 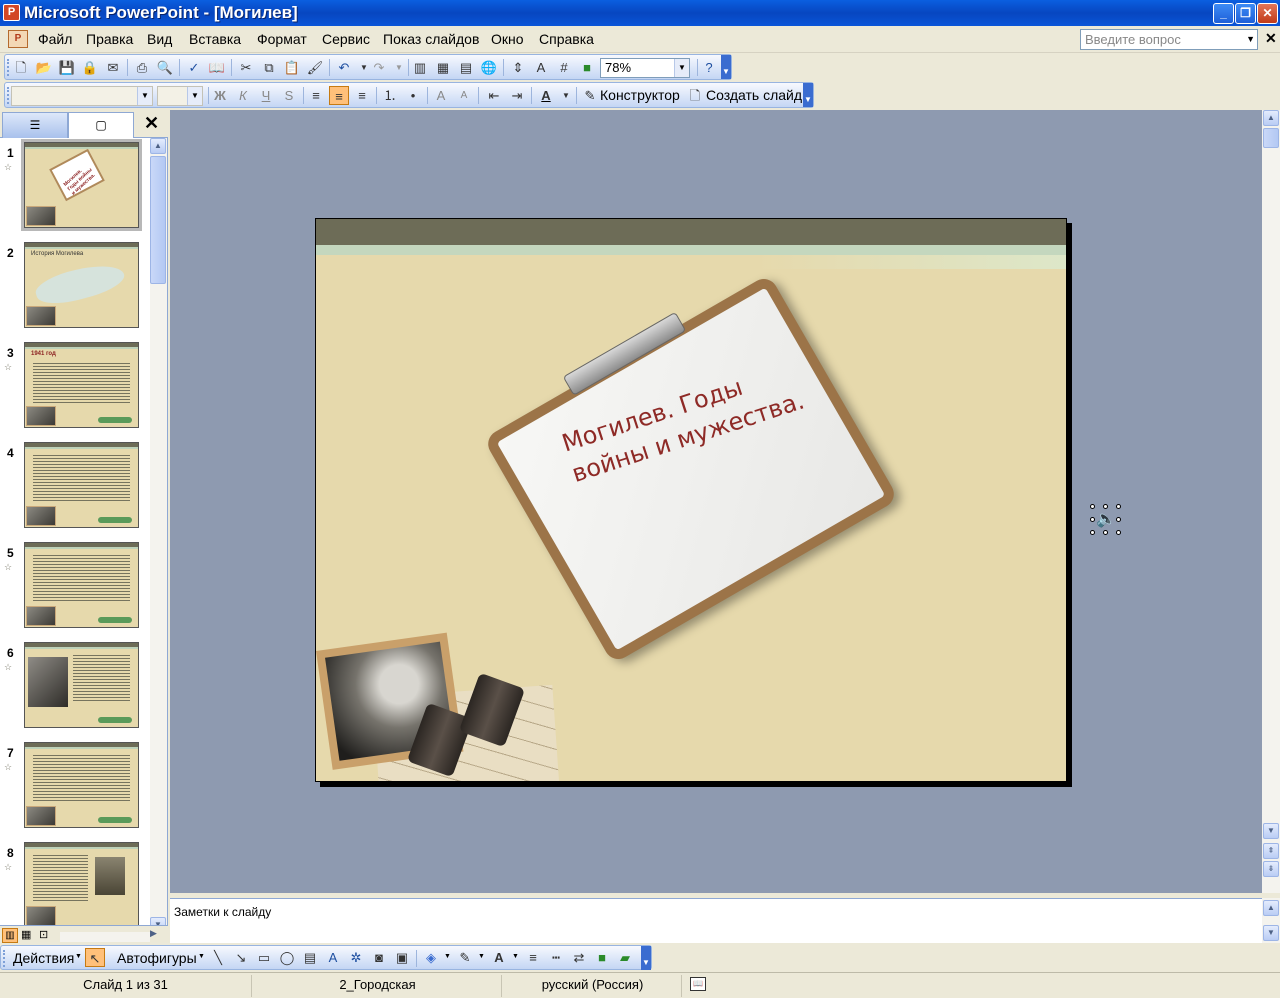 I want to click on arrow-style-icon: ⇄, so click(x=579, y=957).